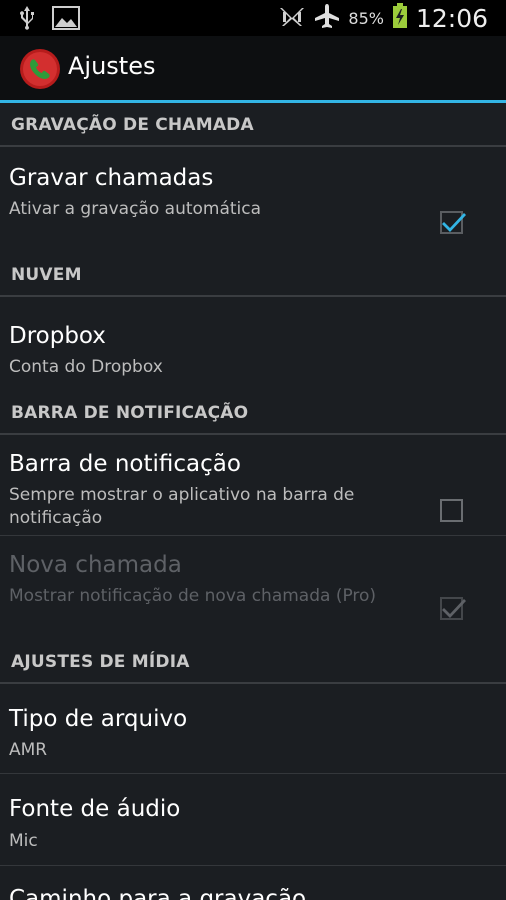 This screenshot has height=900, width=506. I want to click on section-header-notification-bar: BARRA DE NOTIFICAÇÃO, so click(253, 413).